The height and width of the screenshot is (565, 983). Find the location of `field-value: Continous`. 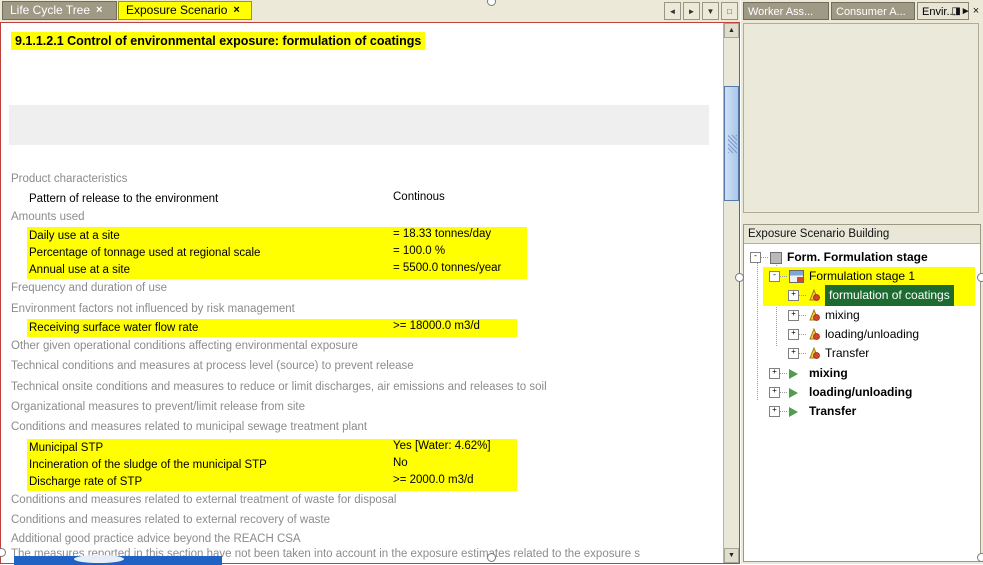

field-value: Continous is located at coordinates (419, 197).